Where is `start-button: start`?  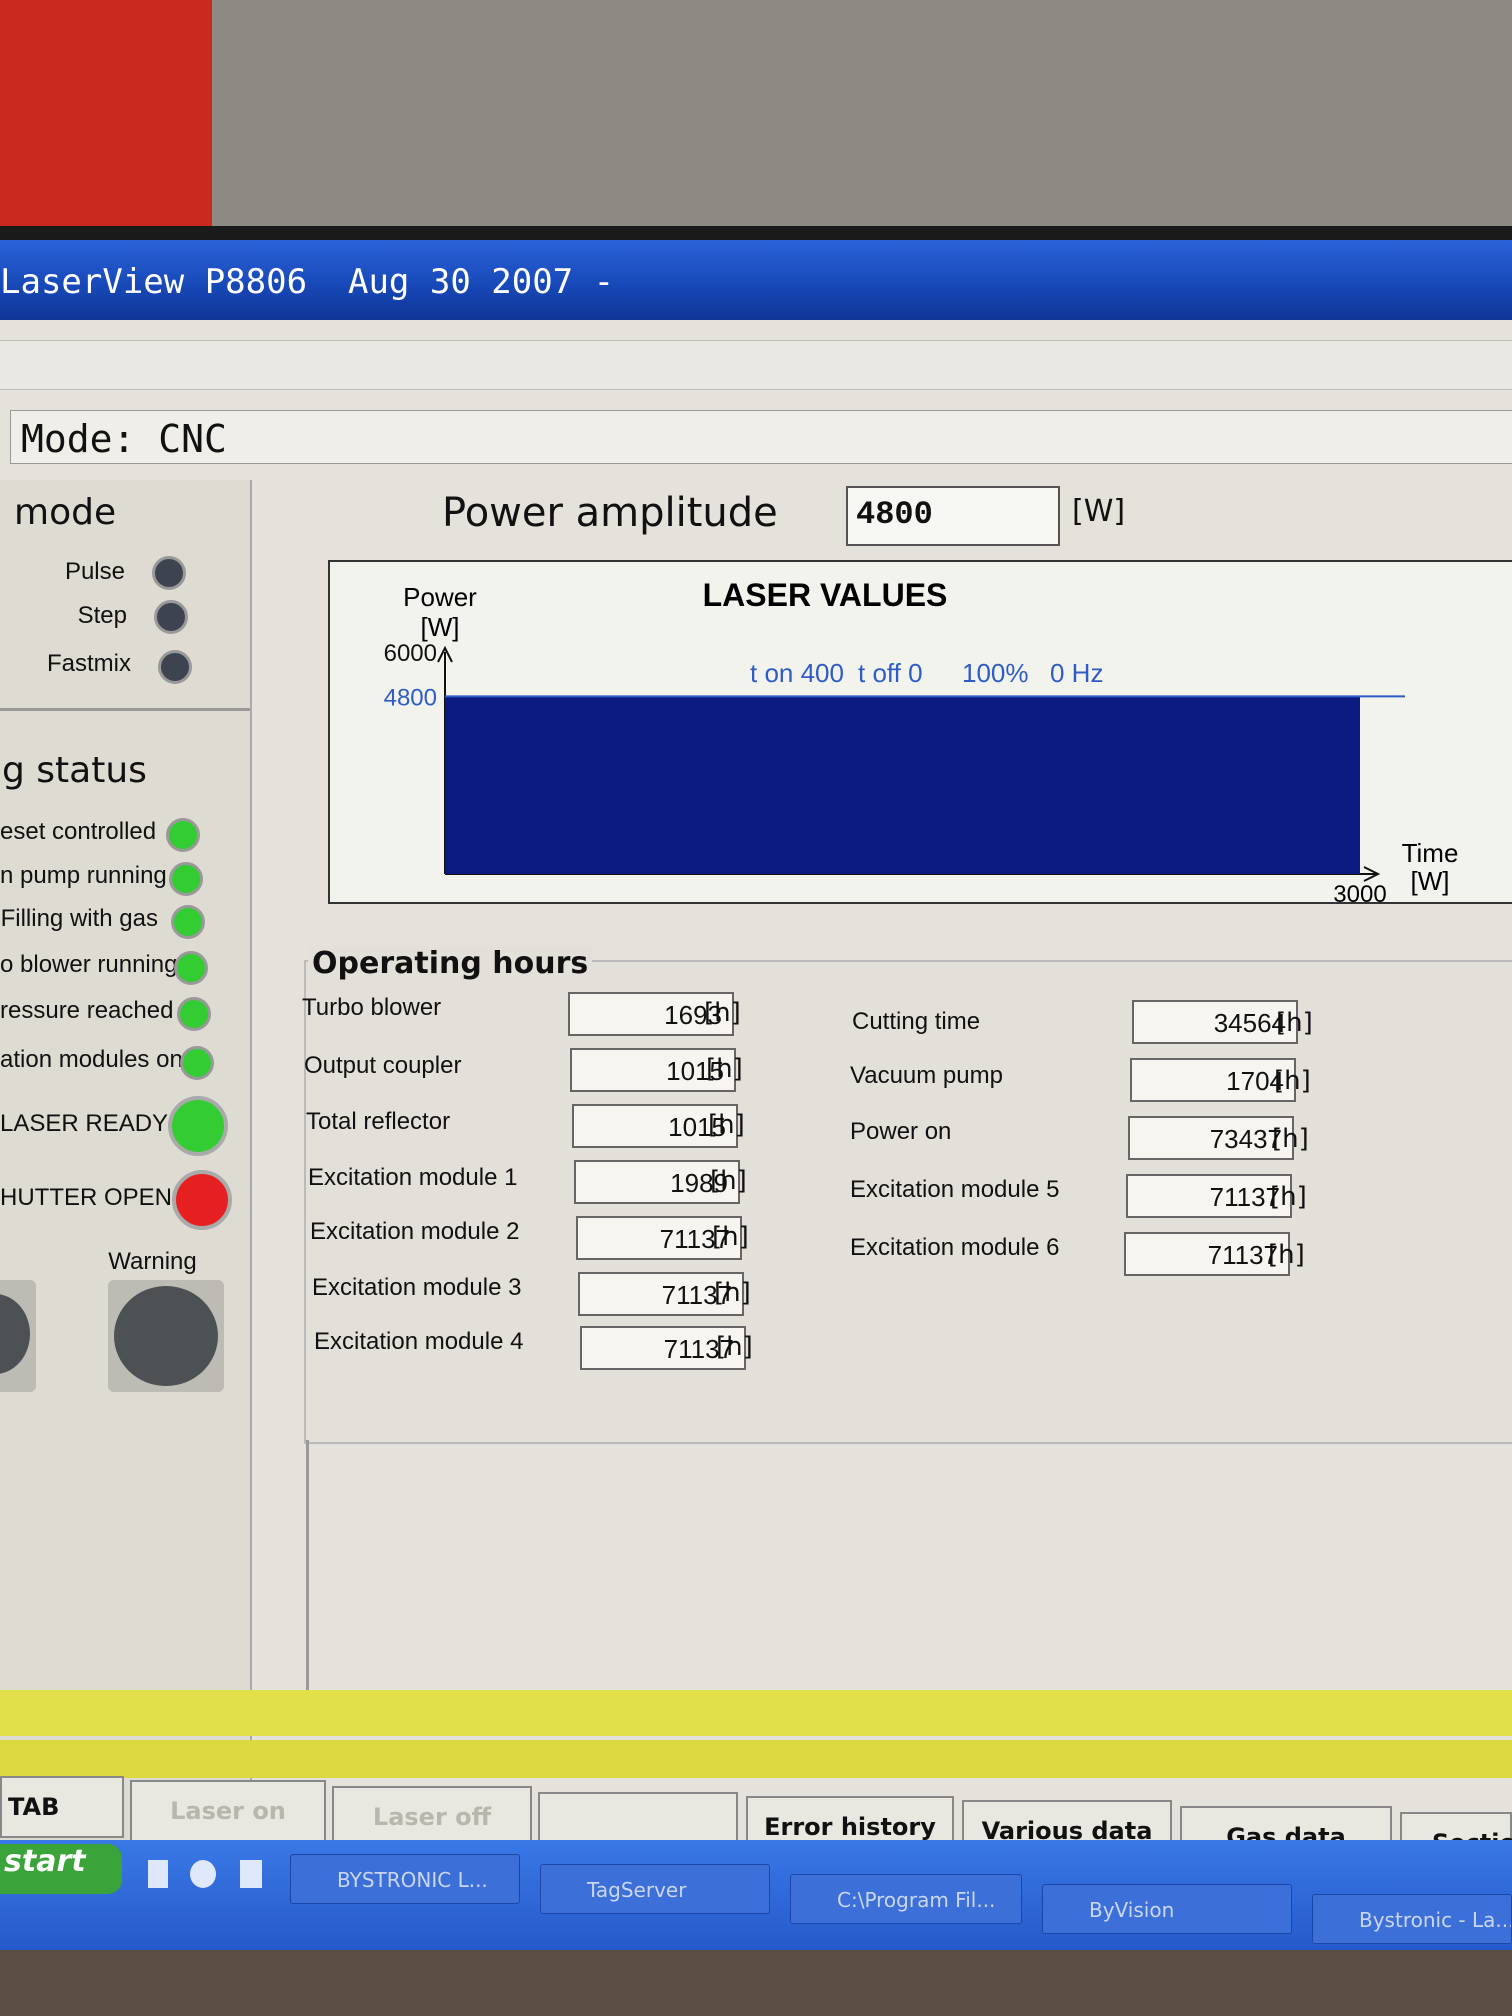 start-button: start is located at coordinates (61, 1869).